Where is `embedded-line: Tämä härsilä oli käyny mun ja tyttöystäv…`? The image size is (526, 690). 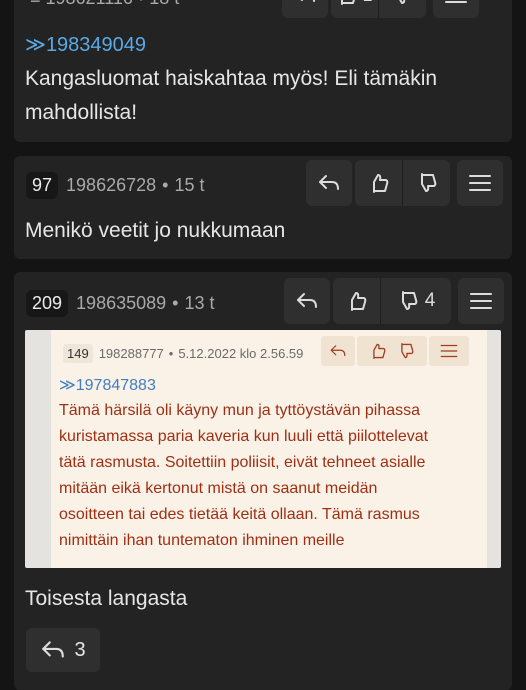
embedded-line: Tämä härsilä oli käyny mun ja tyttöystäv… is located at coordinates (240, 410).